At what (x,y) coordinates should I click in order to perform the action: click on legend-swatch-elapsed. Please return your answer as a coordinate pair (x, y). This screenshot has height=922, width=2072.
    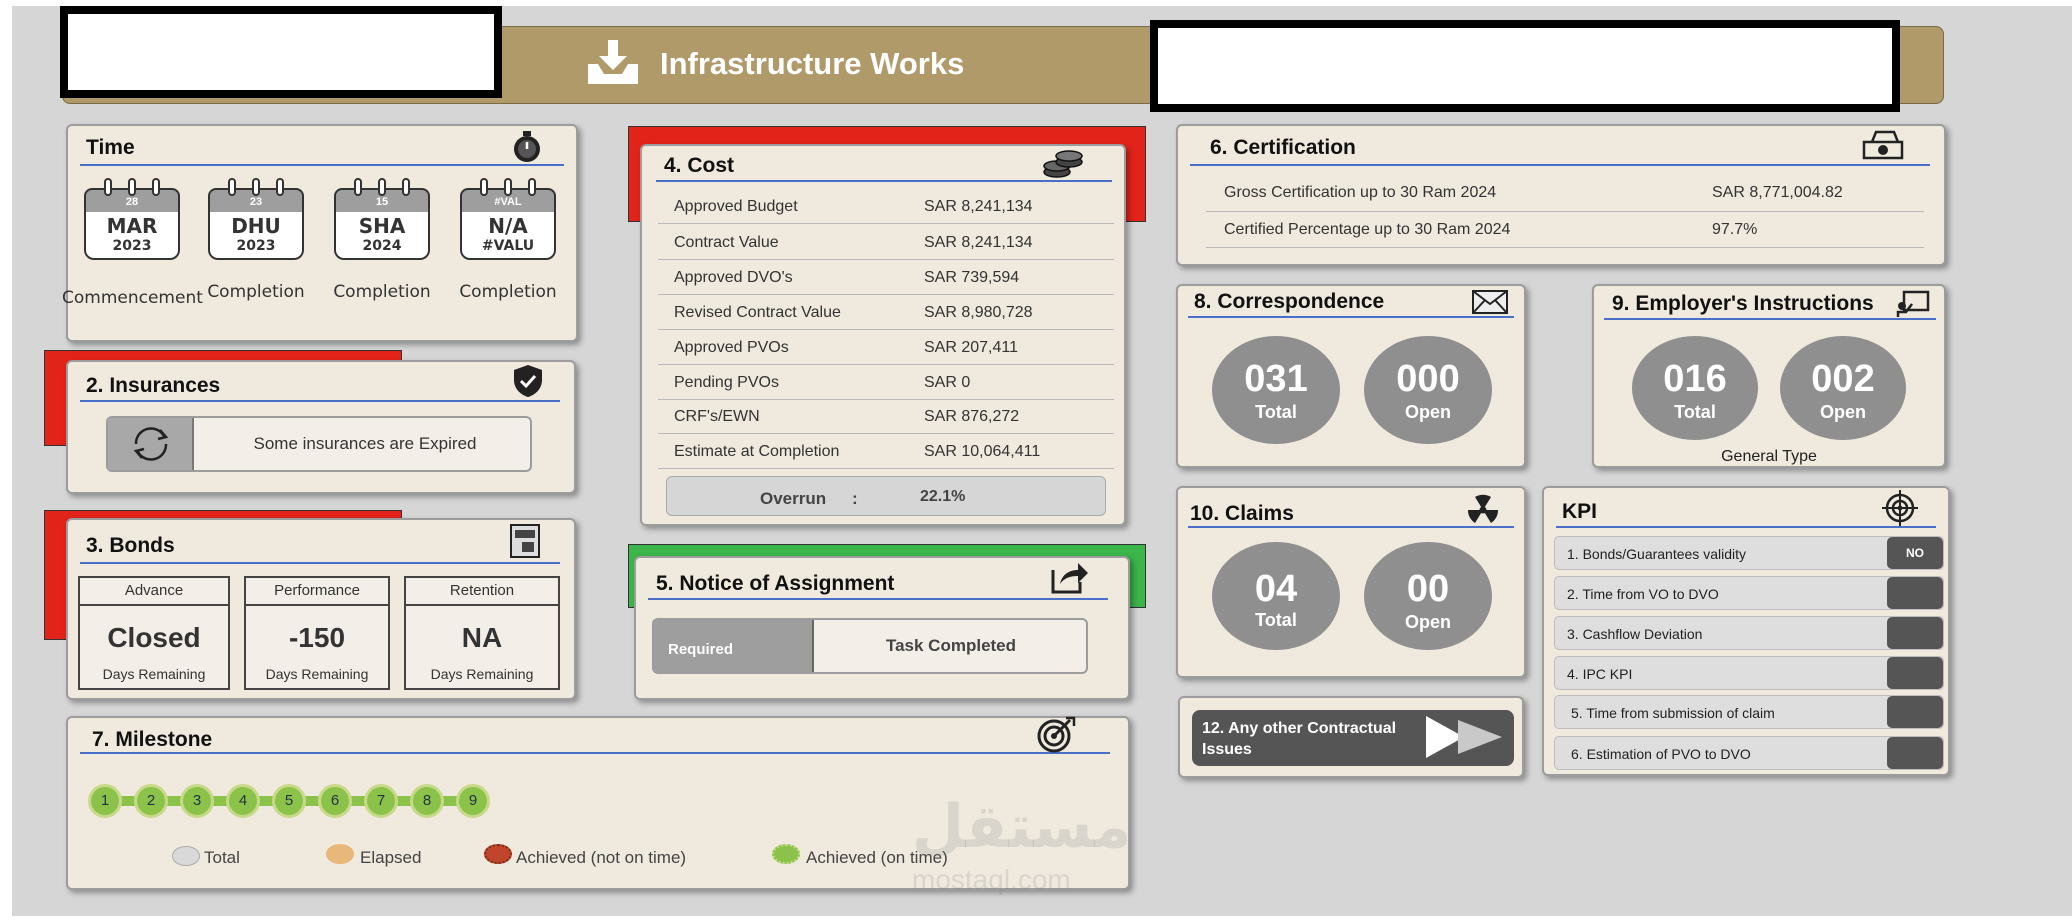
    Looking at the image, I should click on (340, 854).